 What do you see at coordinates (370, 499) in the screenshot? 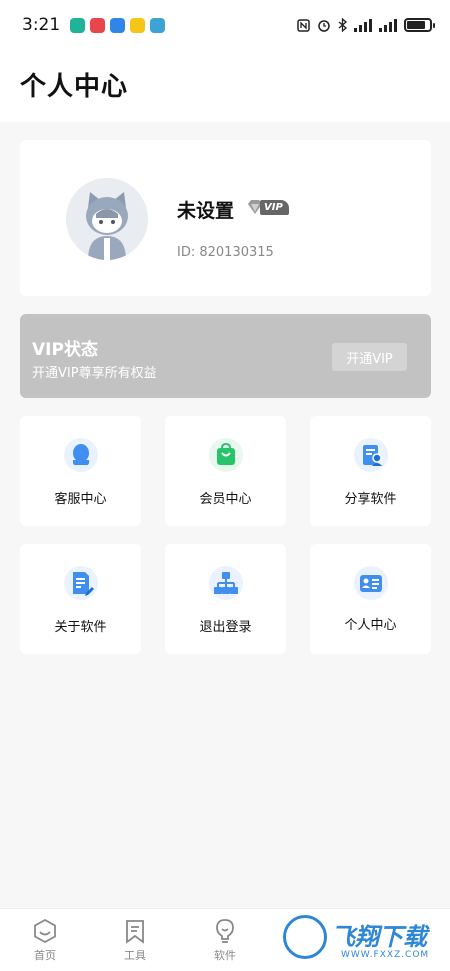
I see `grid-item-label: 分享软件` at bounding box center [370, 499].